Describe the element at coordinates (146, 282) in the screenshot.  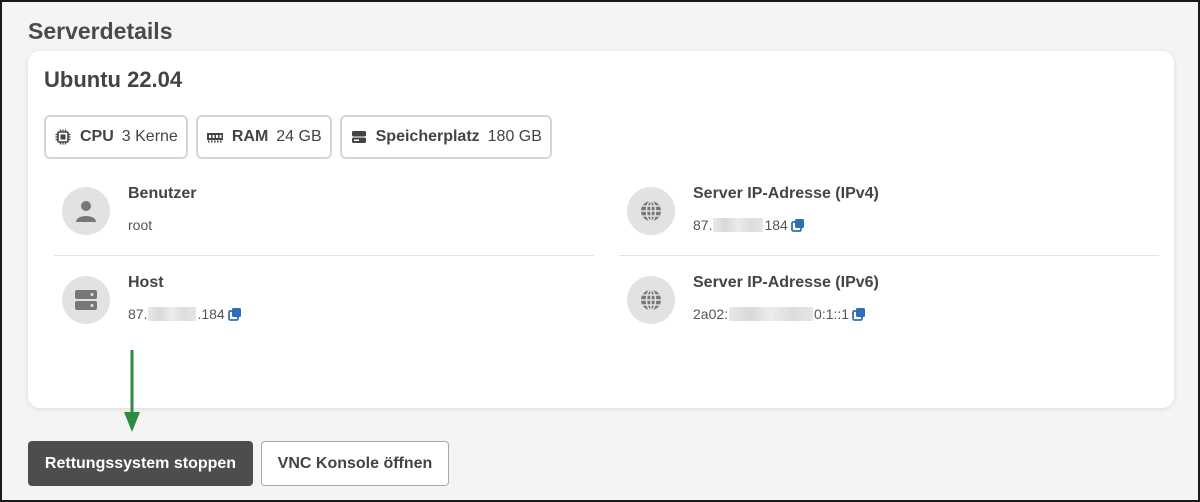
I see `detail-title: Host` at that location.